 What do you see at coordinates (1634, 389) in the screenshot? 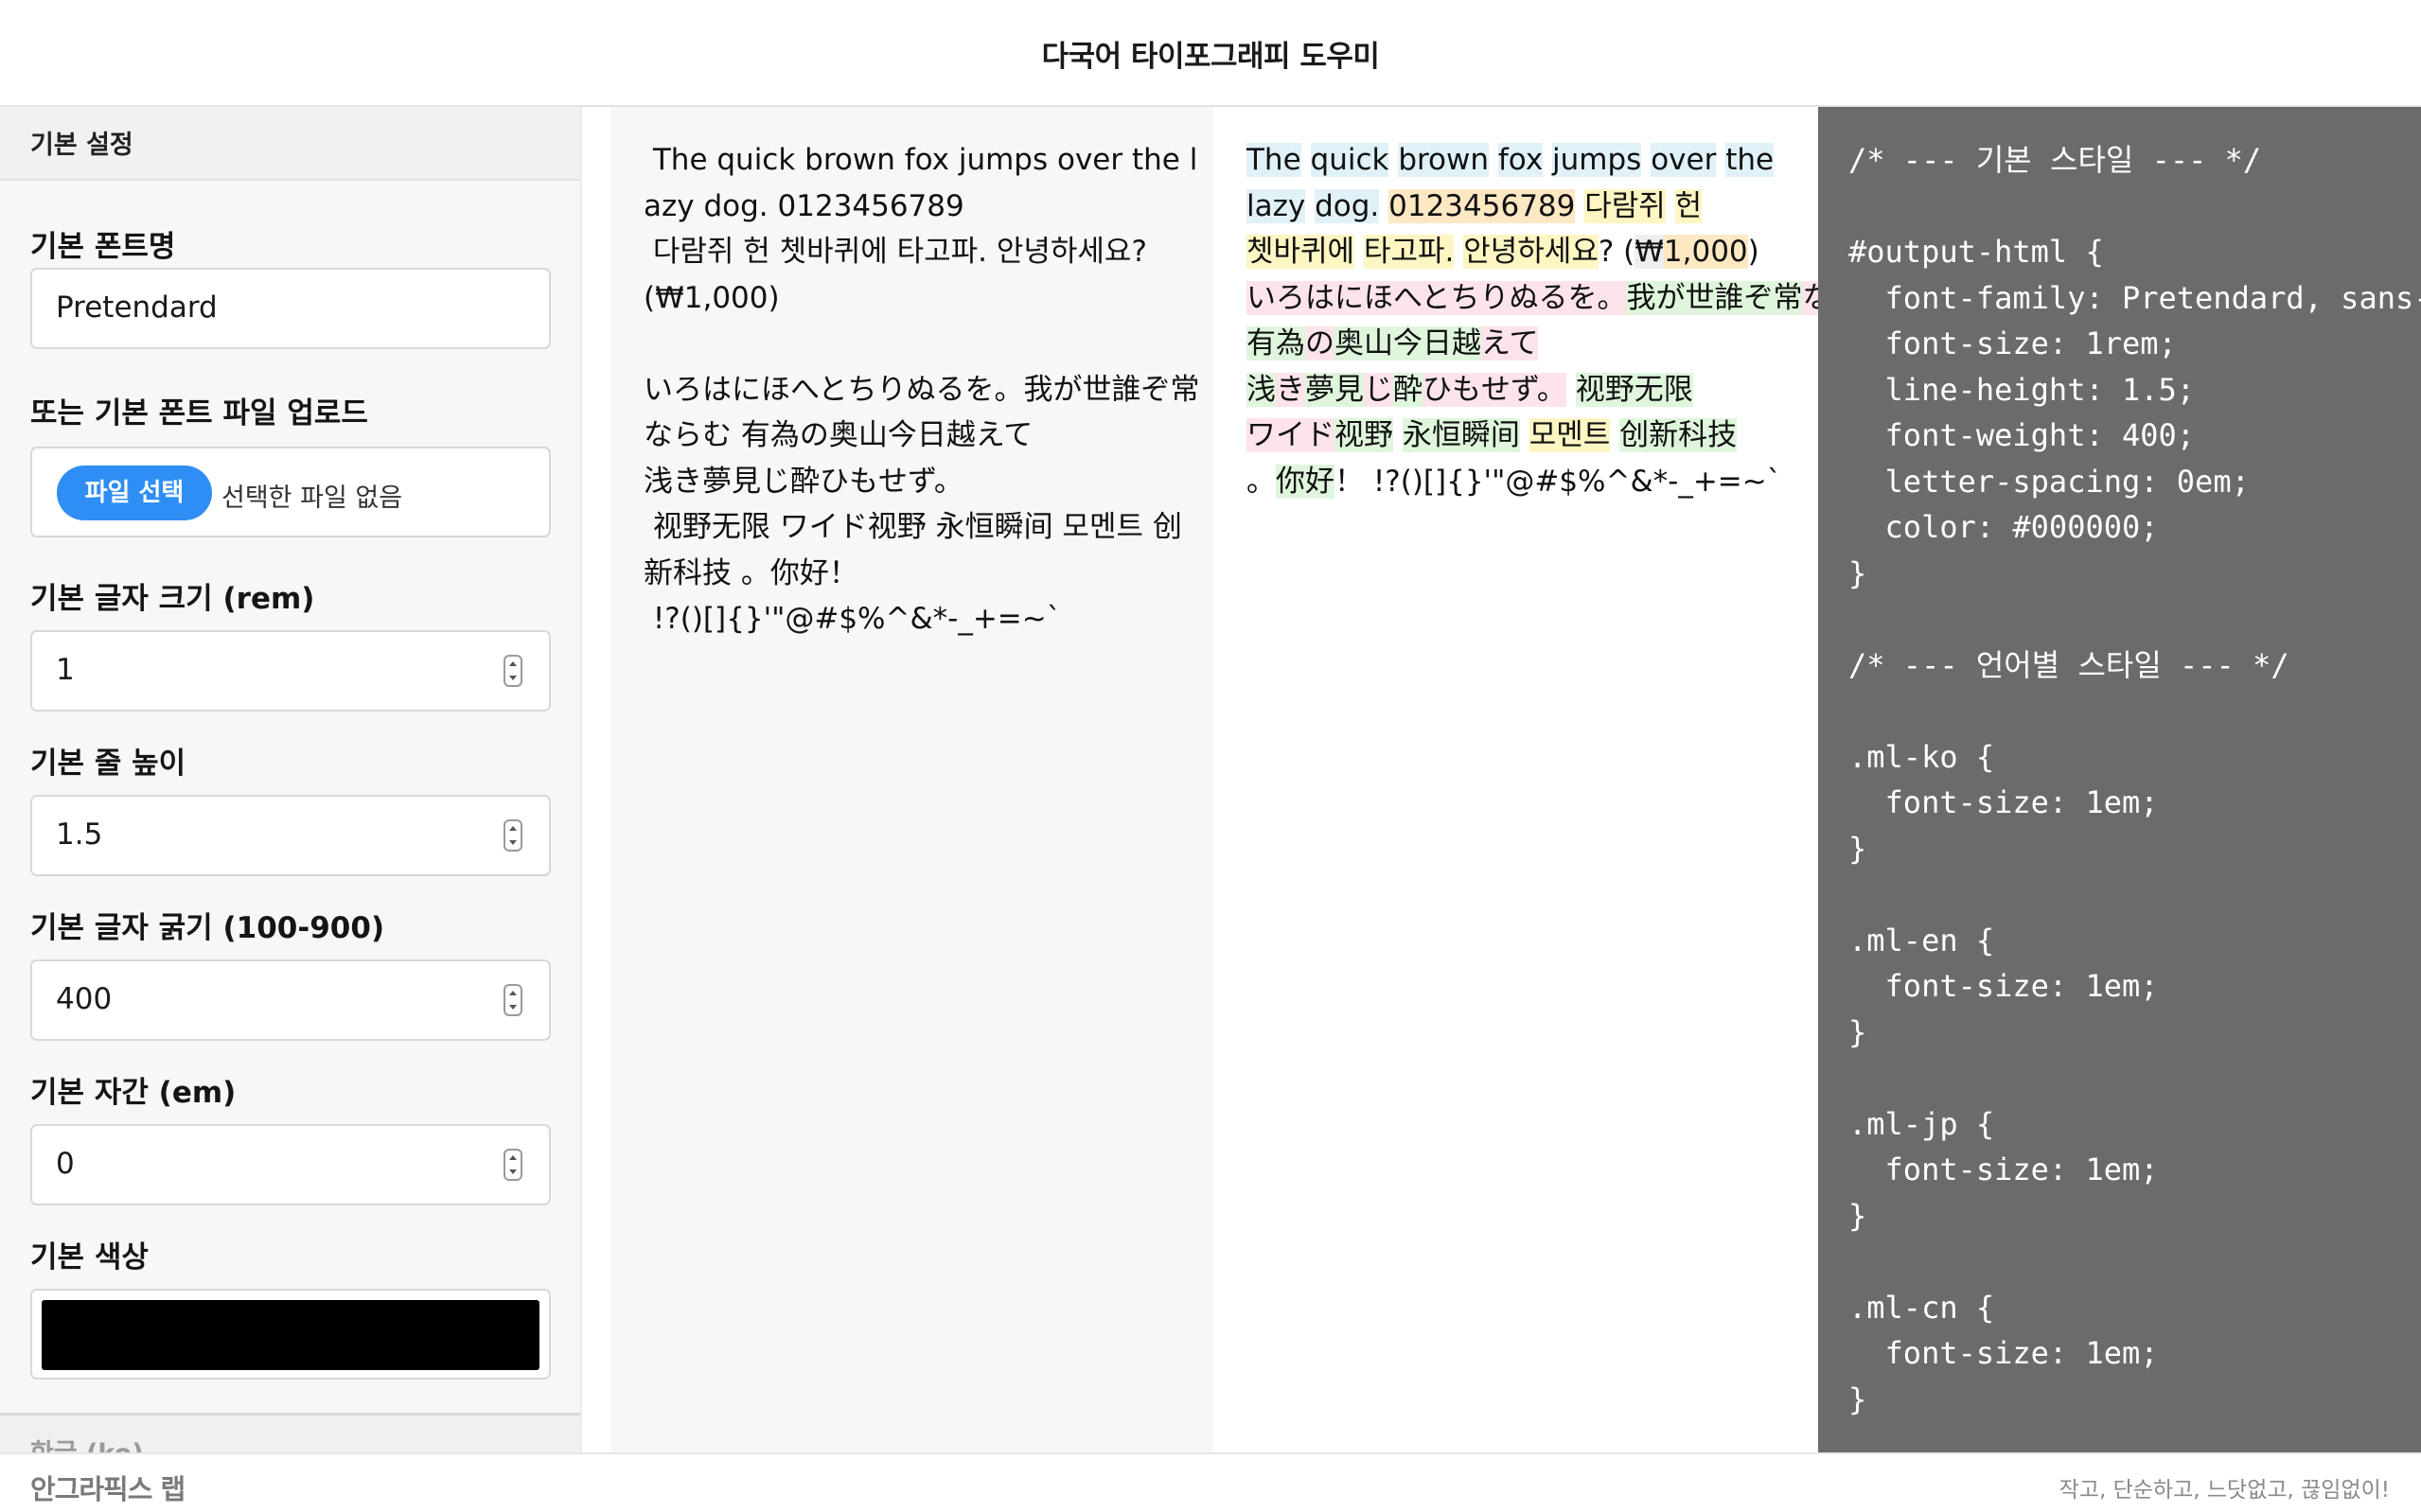
I see `lang-segment-cn: 视野无限` at bounding box center [1634, 389].